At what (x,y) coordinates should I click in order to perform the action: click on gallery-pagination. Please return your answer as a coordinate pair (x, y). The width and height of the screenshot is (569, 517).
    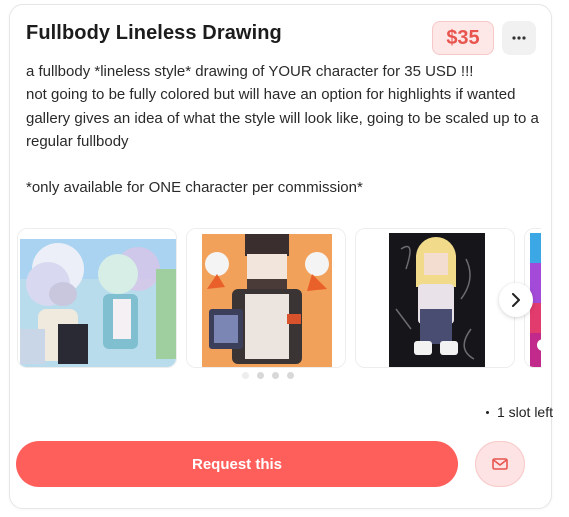
    Looking at the image, I should click on (268, 375).